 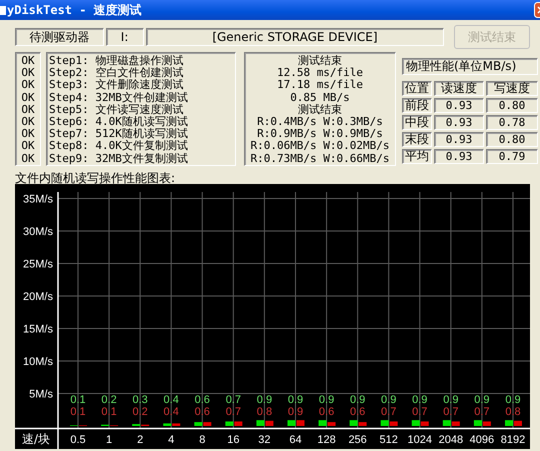 What do you see at coordinates (119, 98) in the screenshot?
I see `step-label: Step4: 32MB文件创建测试` at bounding box center [119, 98].